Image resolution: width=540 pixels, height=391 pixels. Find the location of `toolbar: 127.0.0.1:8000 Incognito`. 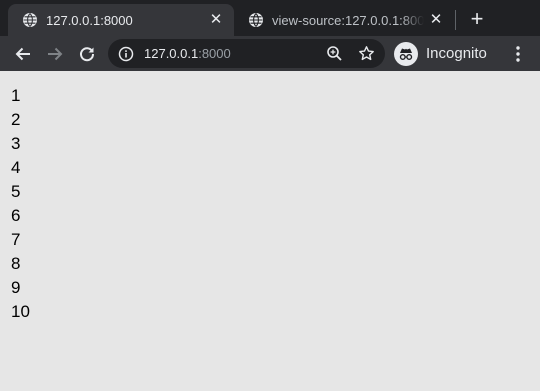

toolbar: 127.0.0.1:8000 Incognito is located at coordinates (270, 53).